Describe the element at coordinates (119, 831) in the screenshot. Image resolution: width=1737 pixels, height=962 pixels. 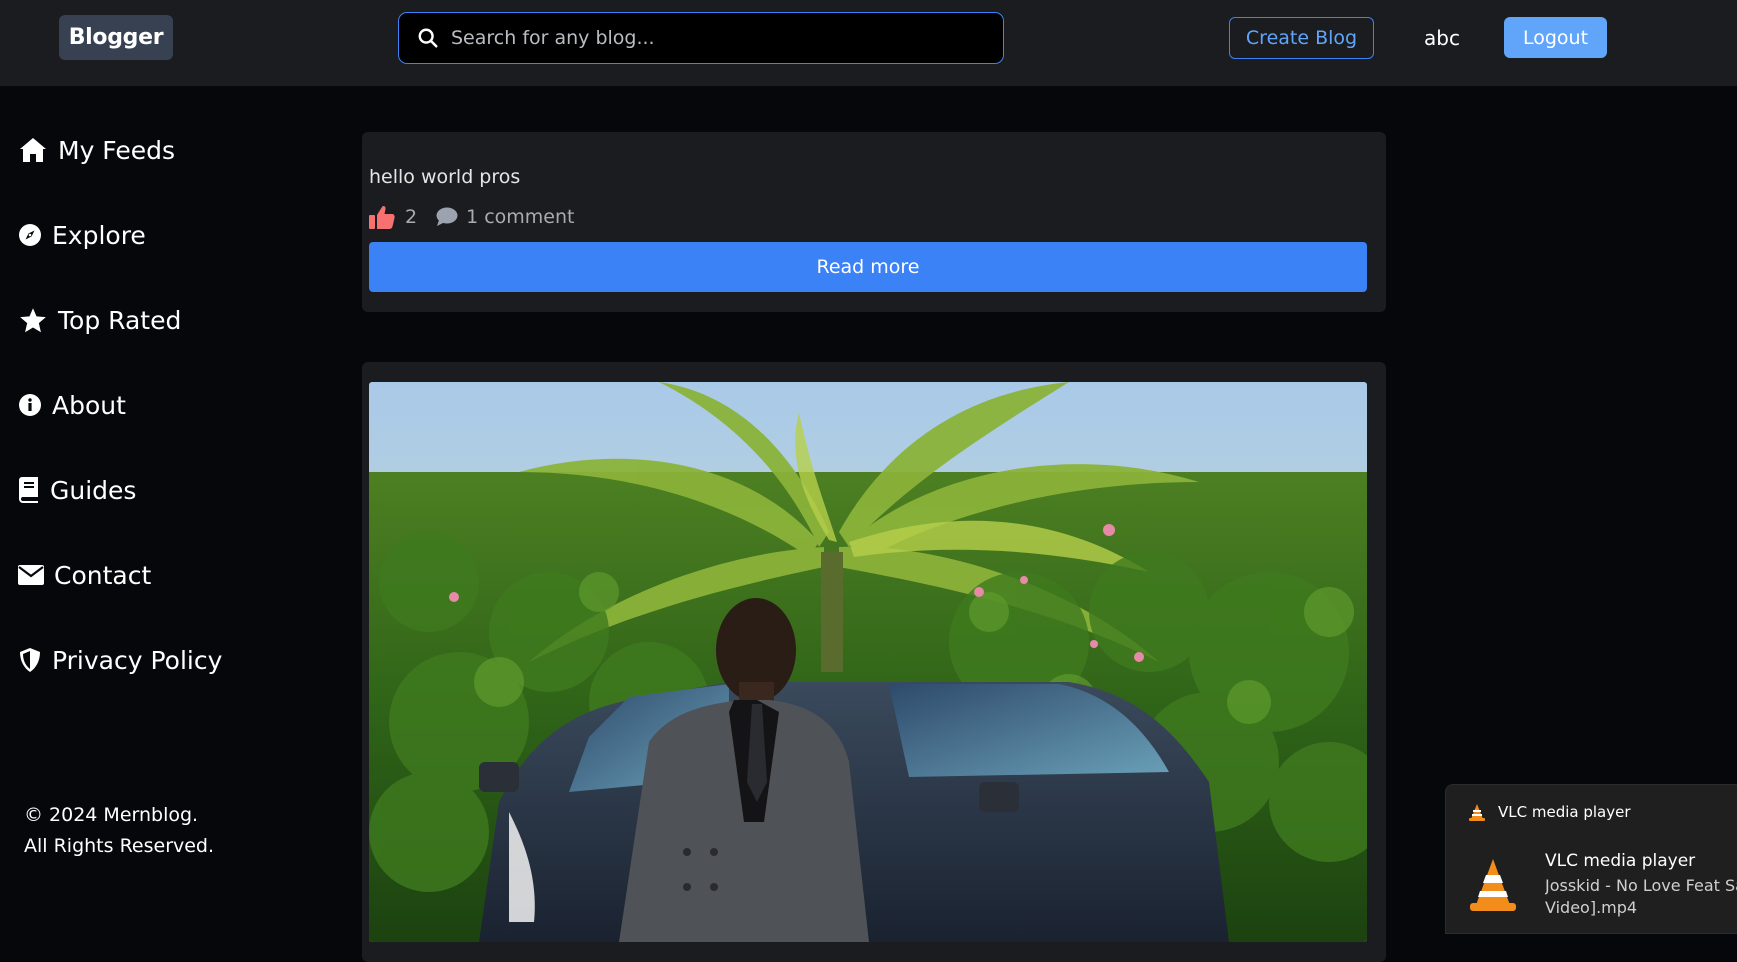
I see `copyright-footer: © 2024 Mernblog. All Rights Reserved.` at that location.